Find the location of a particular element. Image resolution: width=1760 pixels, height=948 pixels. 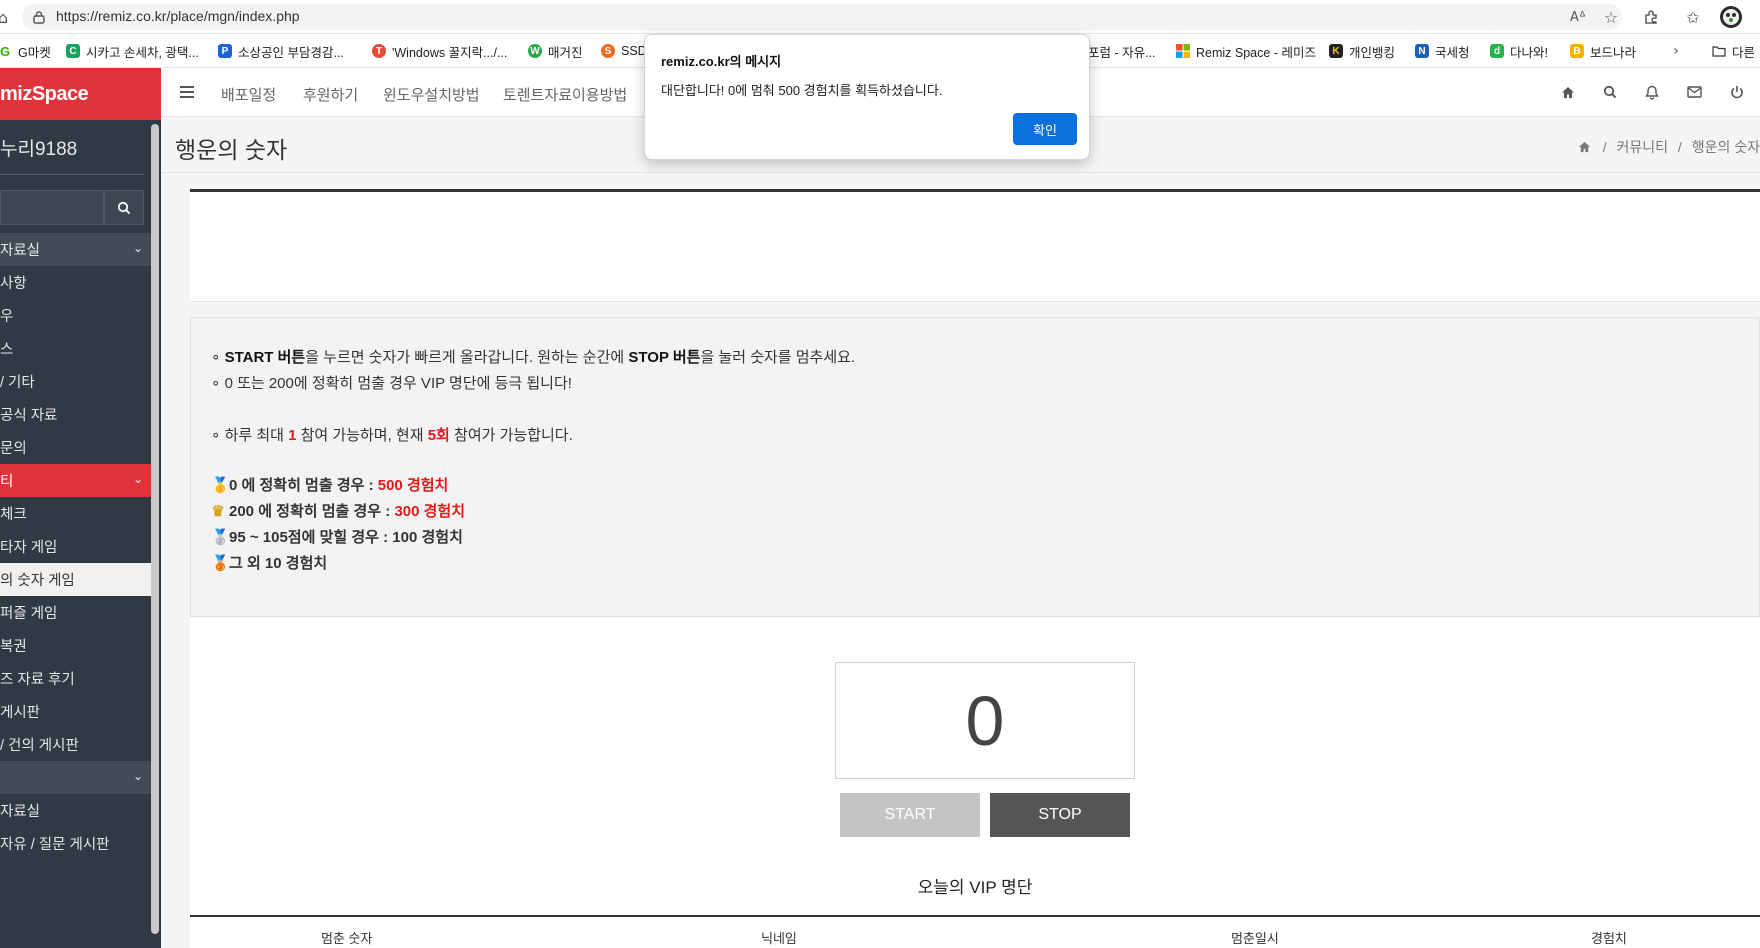

sidebar-search-input is located at coordinates (52, 207).